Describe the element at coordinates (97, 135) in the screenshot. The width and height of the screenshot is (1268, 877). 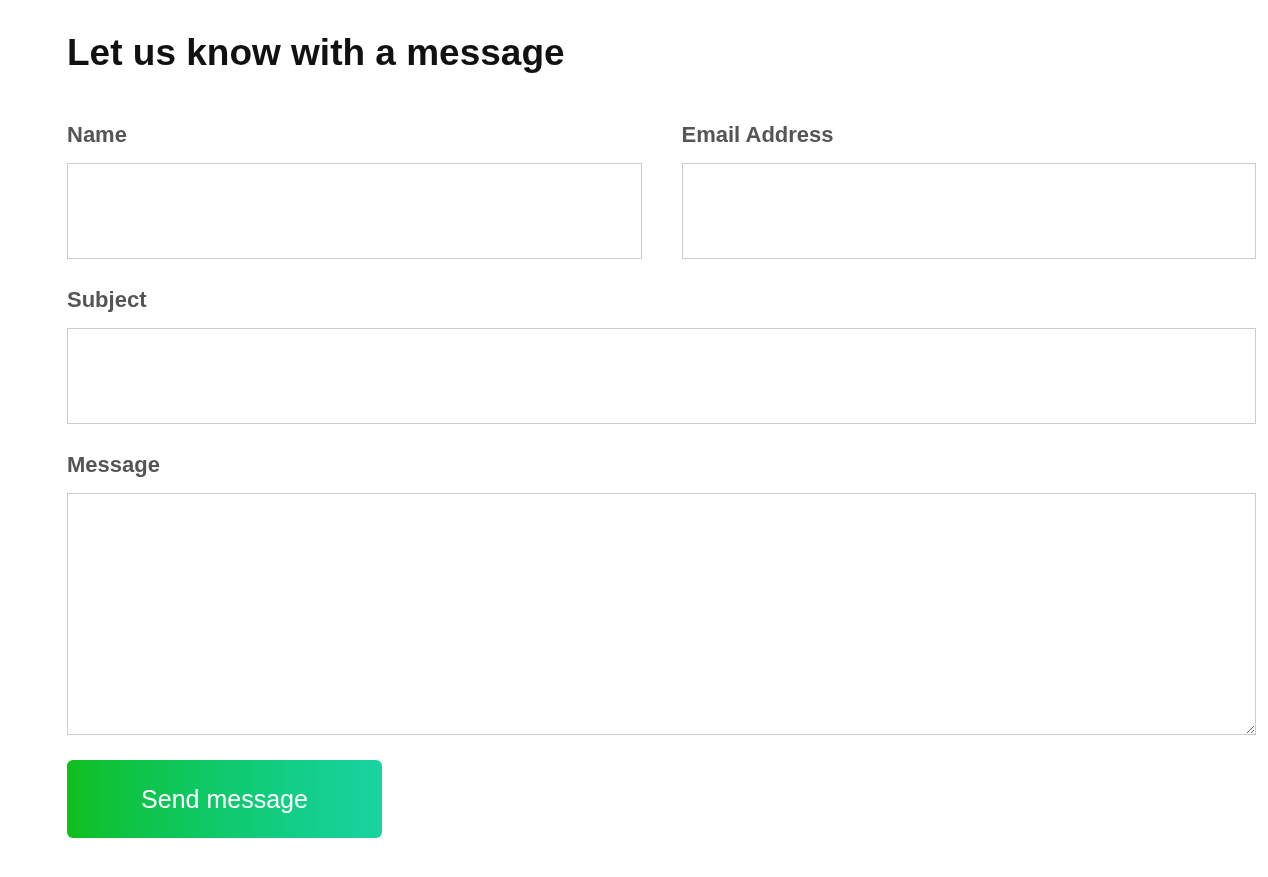
I see `field-label: Name` at that location.